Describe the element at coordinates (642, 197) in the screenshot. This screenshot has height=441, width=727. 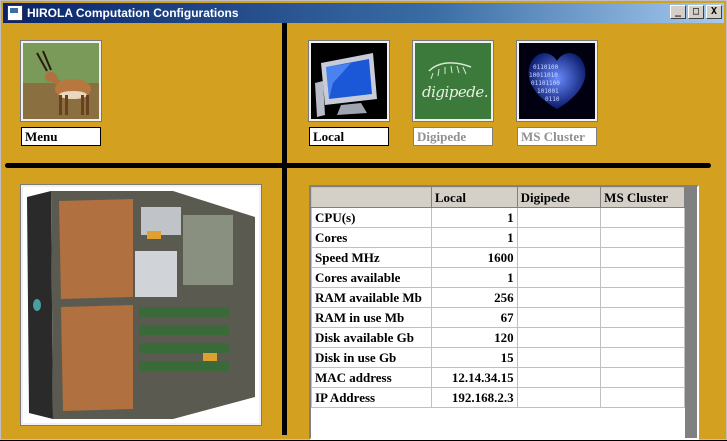
I see `column-header: MS Cluster` at that location.